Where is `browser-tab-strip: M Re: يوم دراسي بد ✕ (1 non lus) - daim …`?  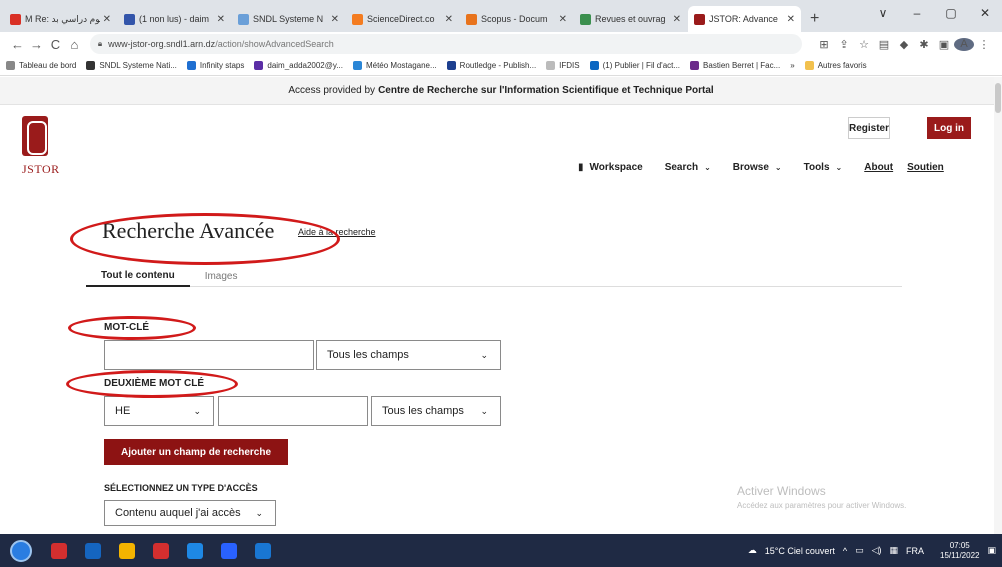
browser-tab-strip: M Re: يوم دراسي بد ✕ (1 non lus) - daim … is located at coordinates (501, 16).